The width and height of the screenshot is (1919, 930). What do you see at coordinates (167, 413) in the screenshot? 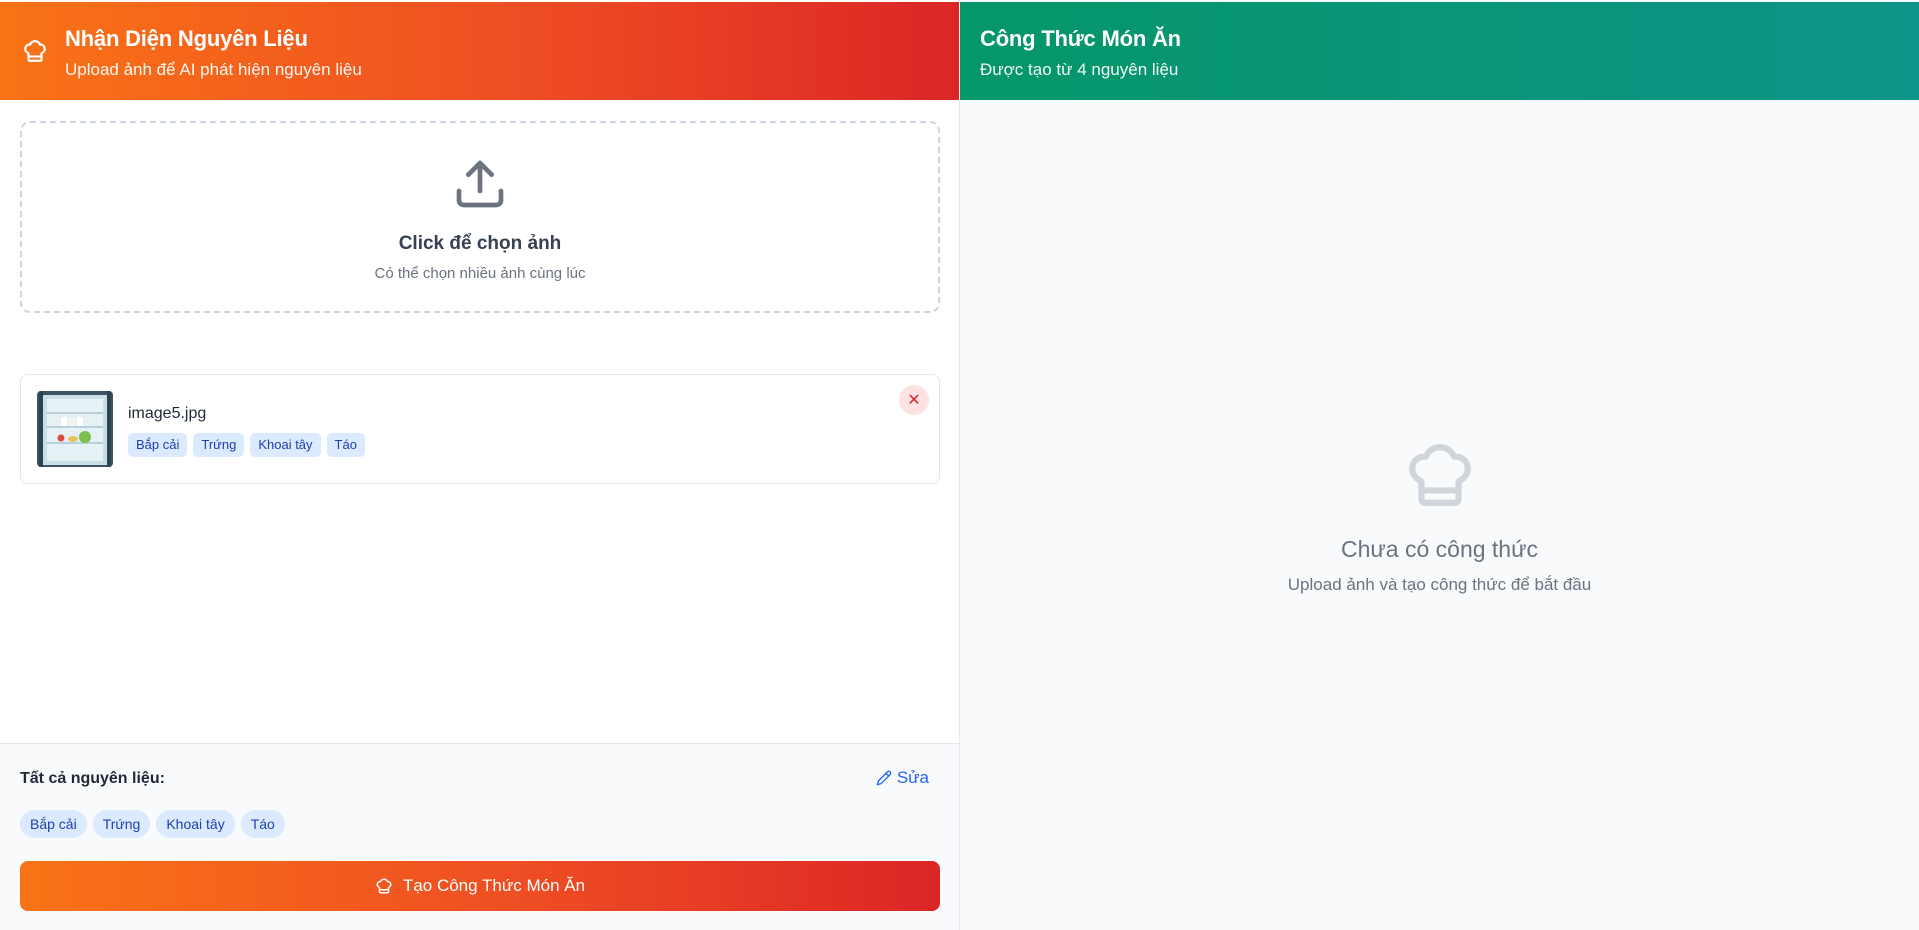
I see `image-file-name: image5.jpg` at bounding box center [167, 413].